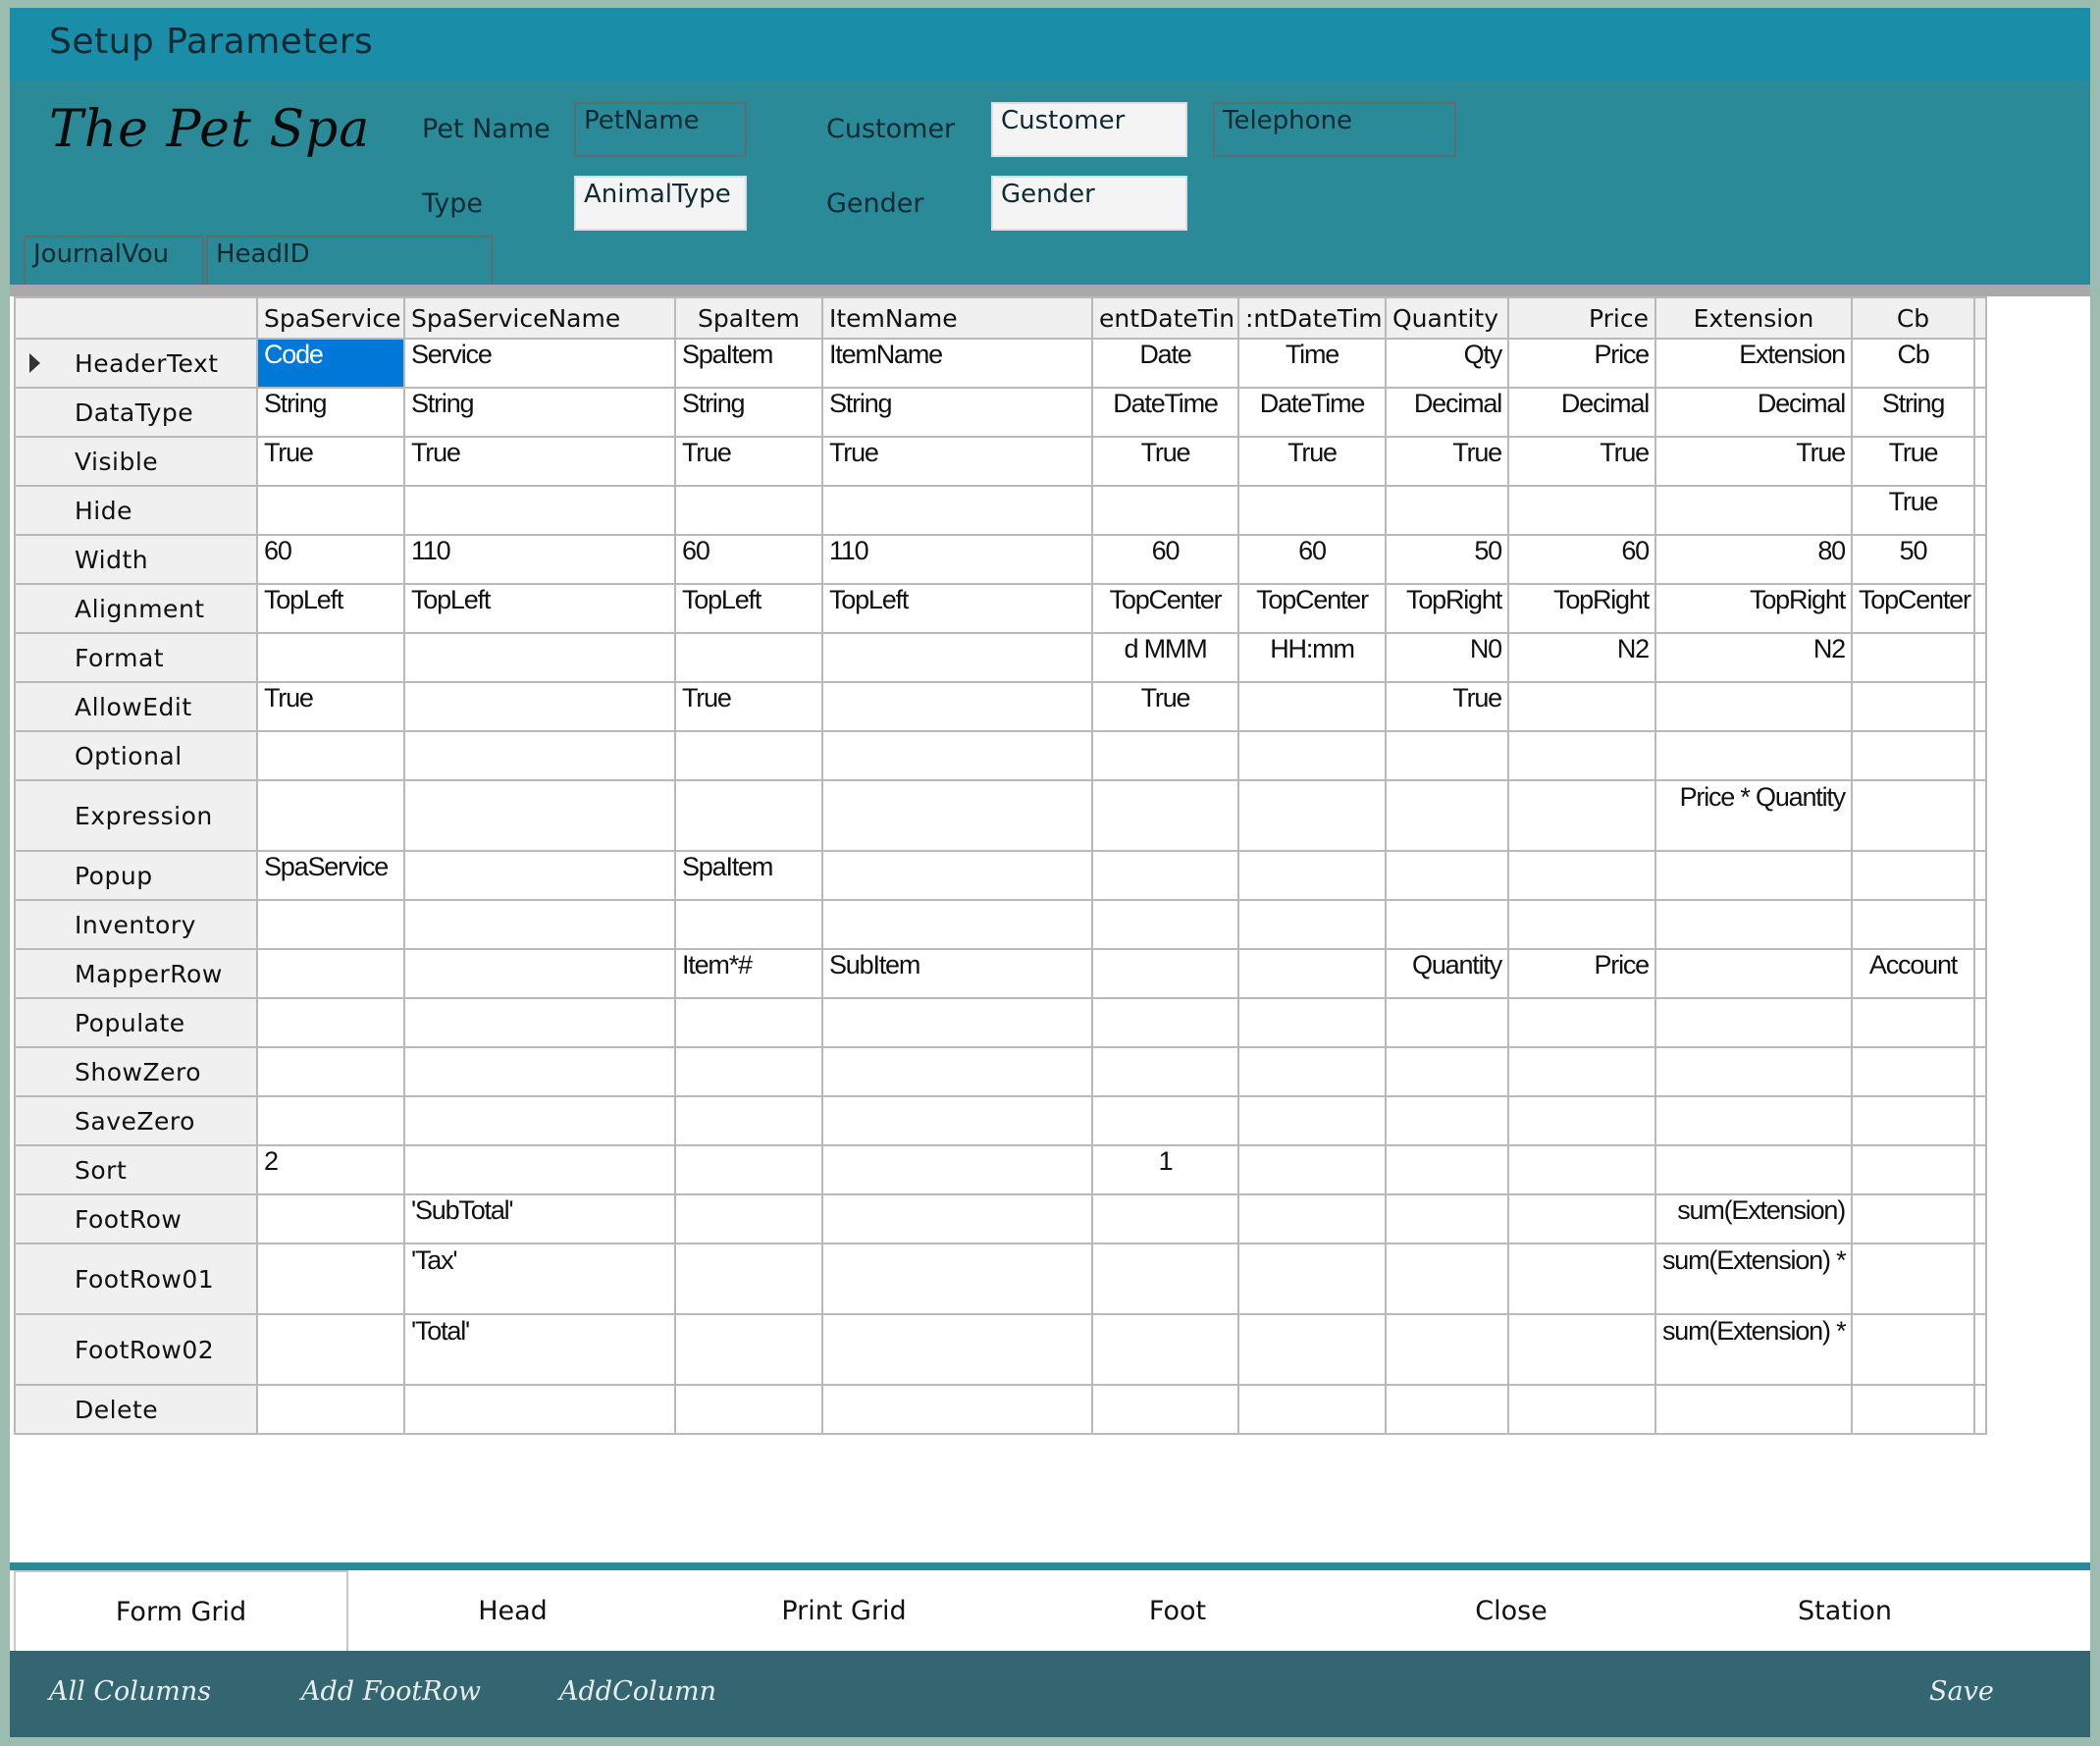 This screenshot has height=1746, width=2100. What do you see at coordinates (136, 608) in the screenshot?
I see `row-header: Alignment` at bounding box center [136, 608].